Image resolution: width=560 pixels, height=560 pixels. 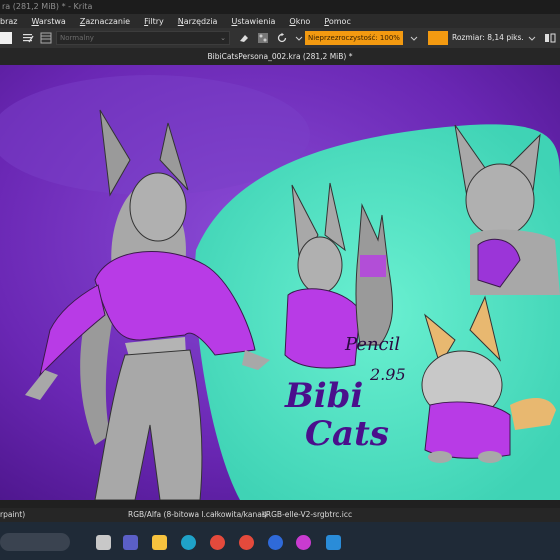 What do you see at coordinates (275, 542) in the screenshot?
I see `bluetooth-icon` at bounding box center [275, 542].